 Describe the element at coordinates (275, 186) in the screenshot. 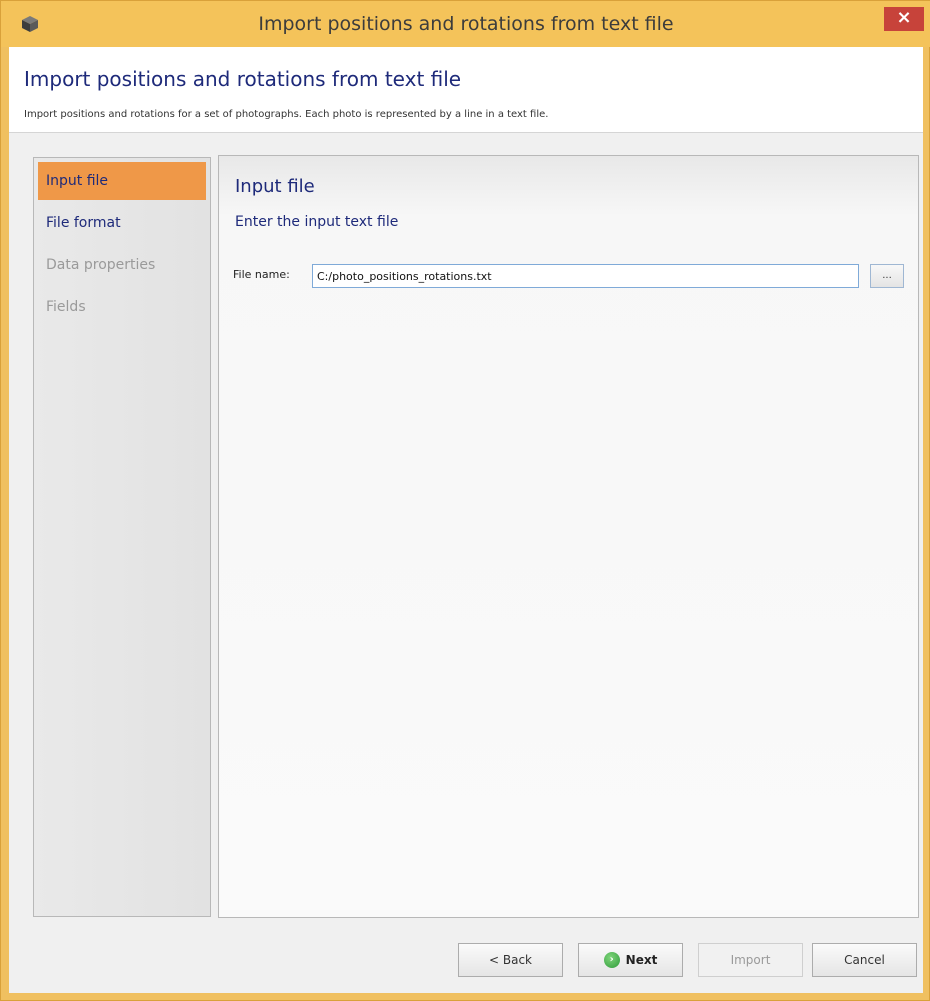

I see `step-title: Input file` at that location.